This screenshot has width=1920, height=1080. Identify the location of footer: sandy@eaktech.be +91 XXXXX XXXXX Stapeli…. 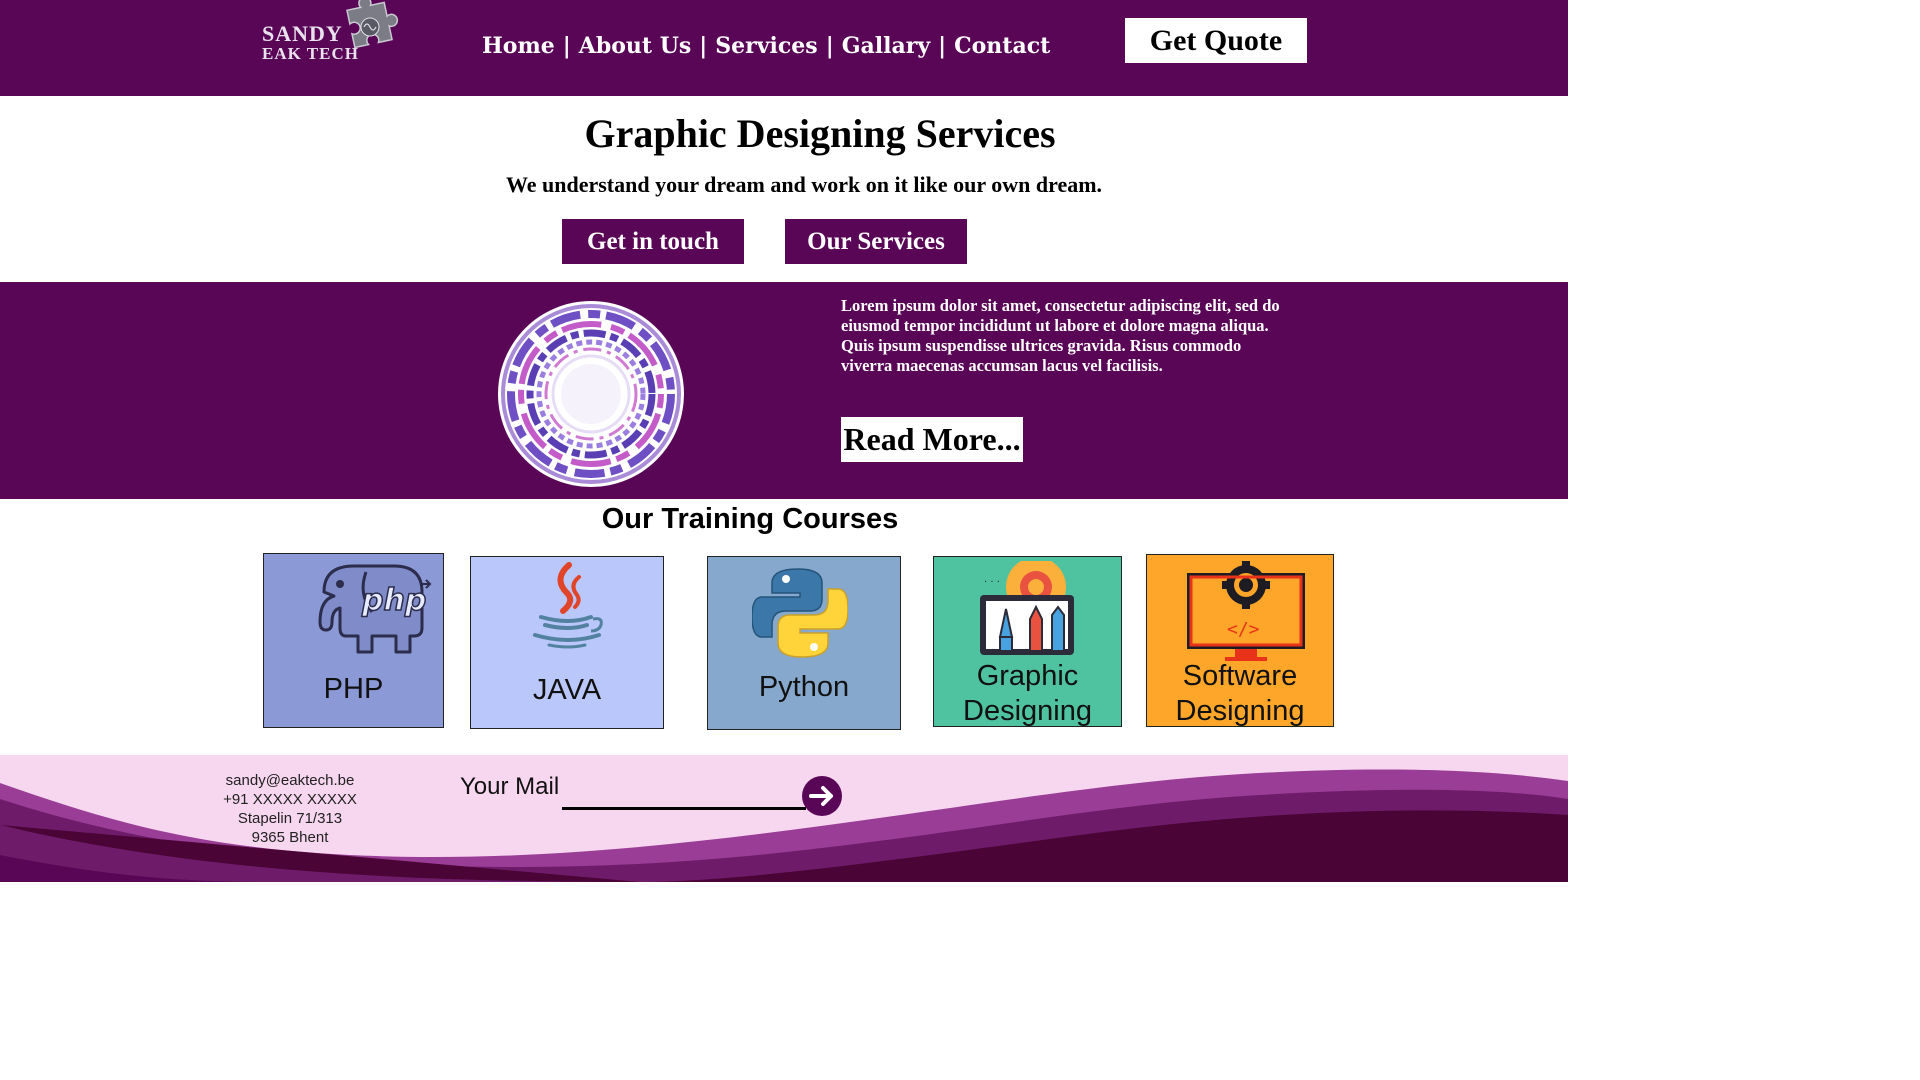
(784, 818).